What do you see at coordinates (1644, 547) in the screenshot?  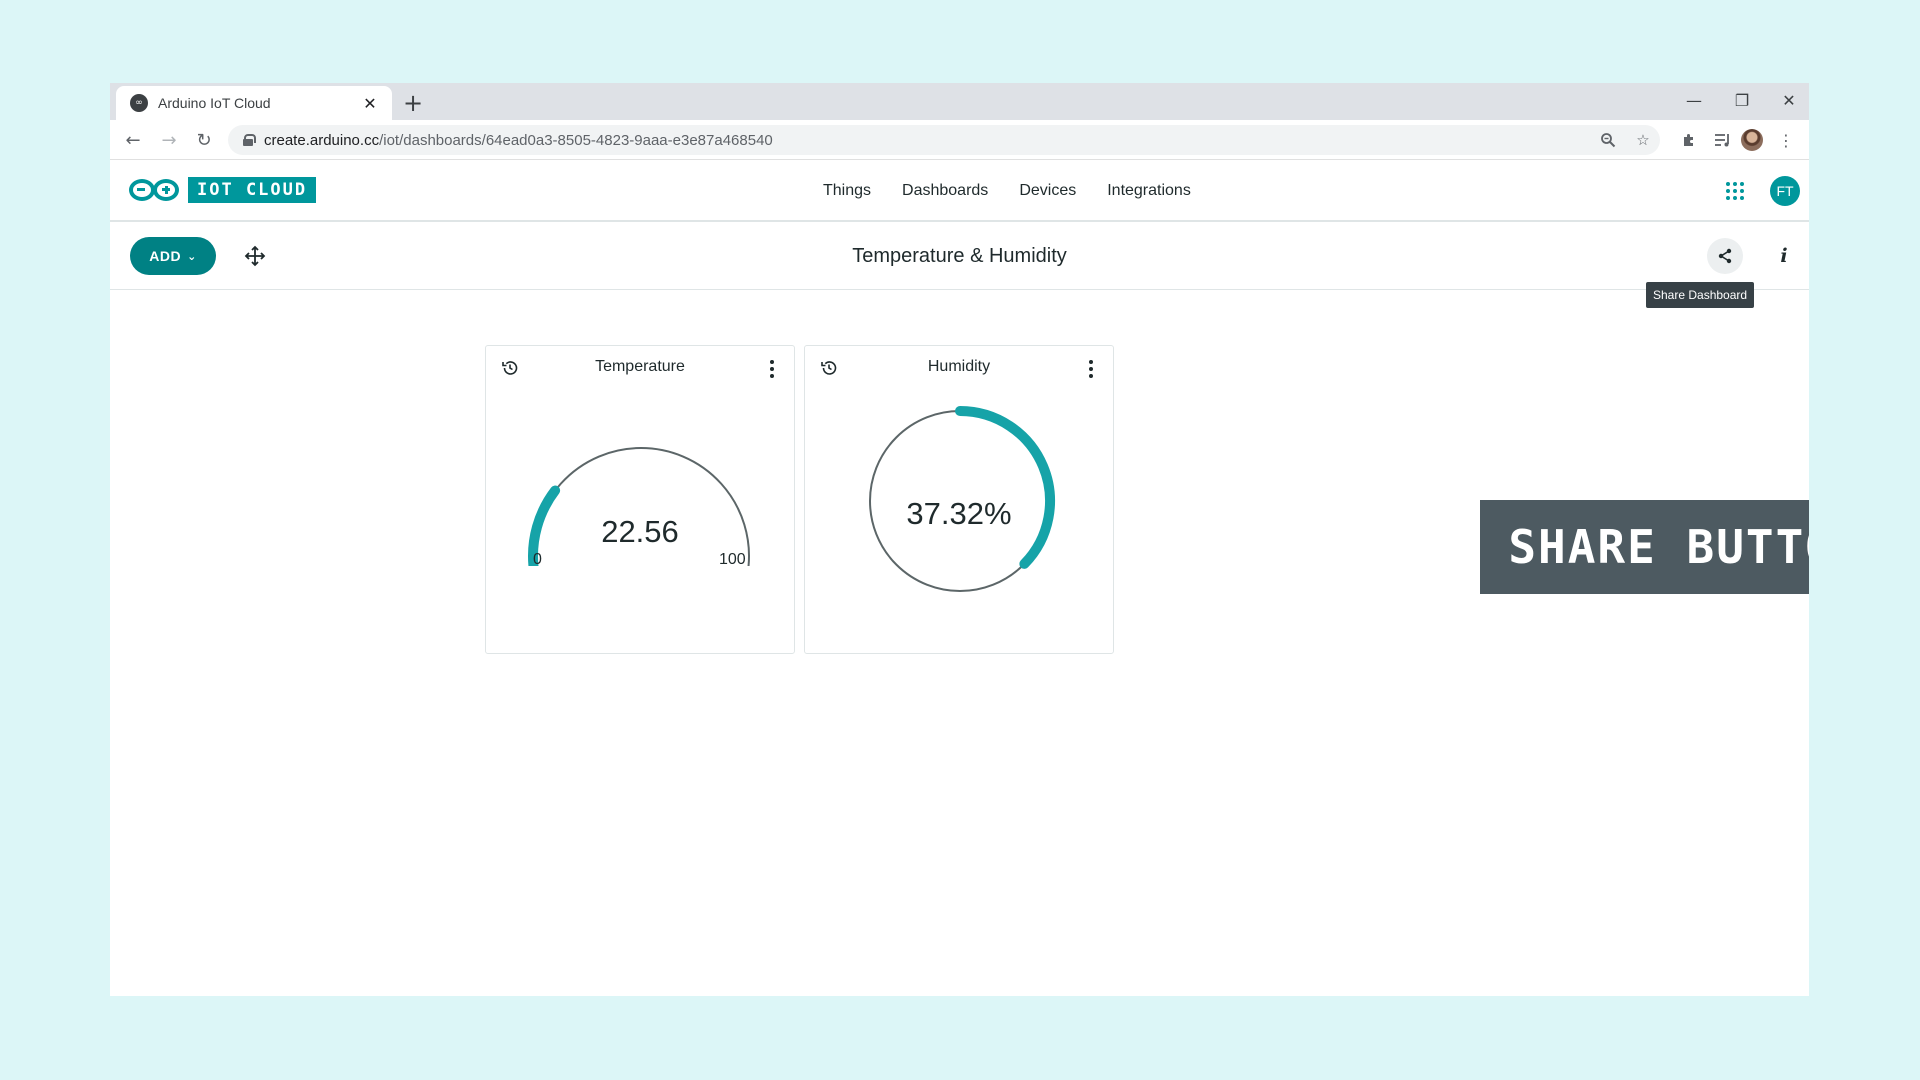 I see `share-button-callout: SHARE BUTTON` at bounding box center [1644, 547].